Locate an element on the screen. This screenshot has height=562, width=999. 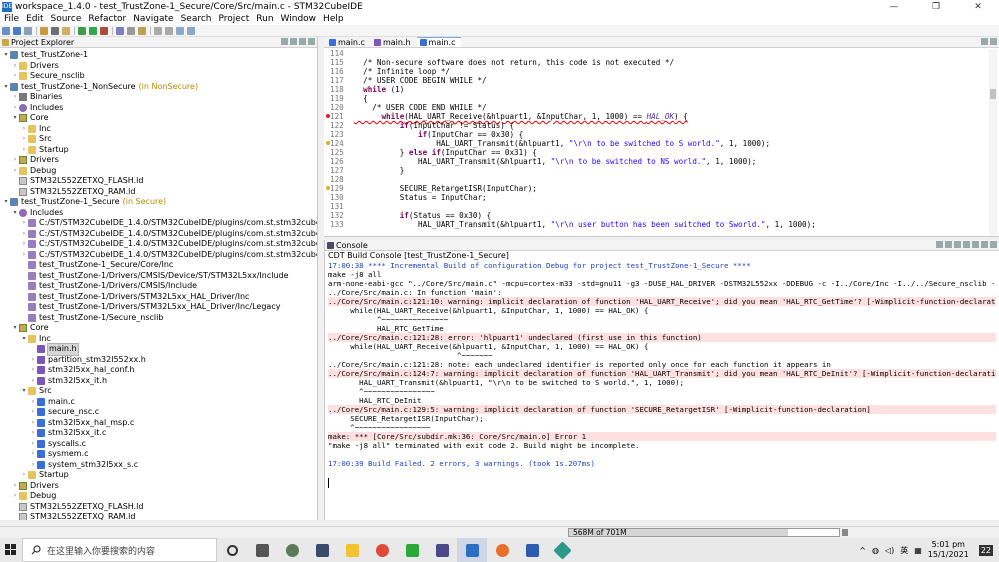
chrome-icon is located at coordinates (382, 550).